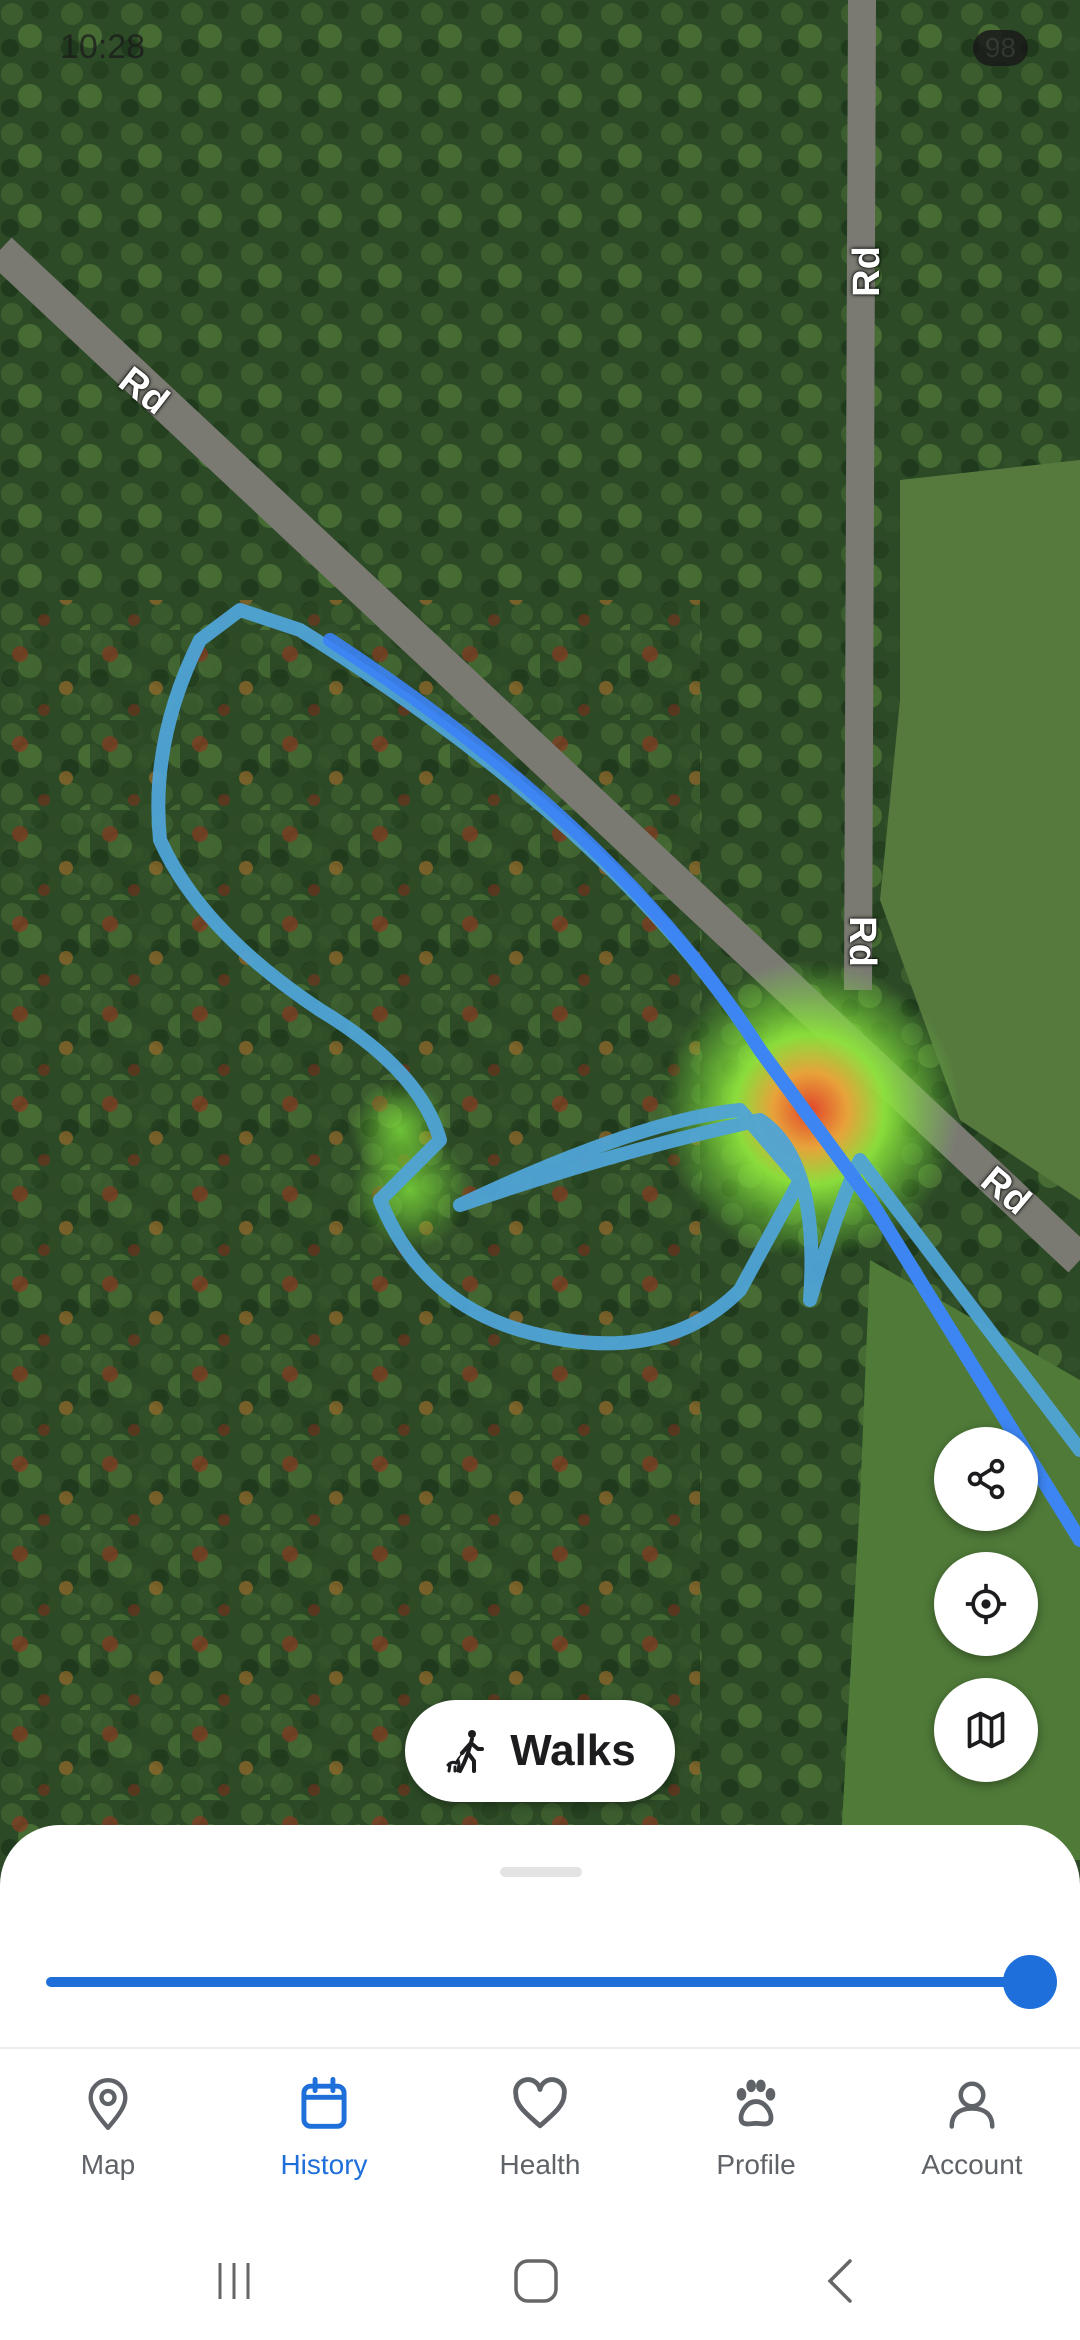 The height and width of the screenshot is (2340, 1080). Describe the element at coordinates (324, 2103) in the screenshot. I see `calendar-icon` at that location.